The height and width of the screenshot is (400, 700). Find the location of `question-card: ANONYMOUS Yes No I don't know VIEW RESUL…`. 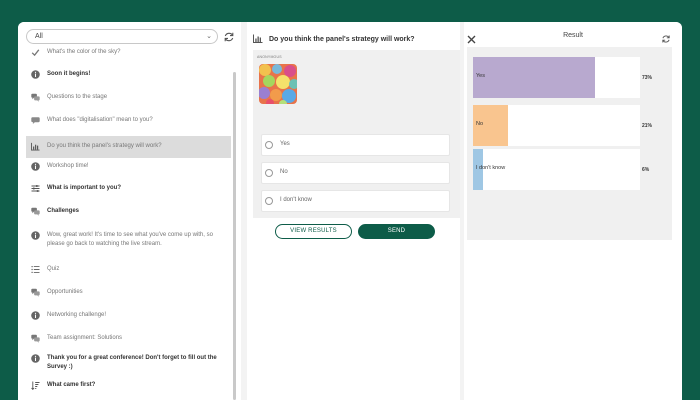

question-card: ANONYMOUS Yes No I don't know VIEW RESUL… is located at coordinates (356, 144).